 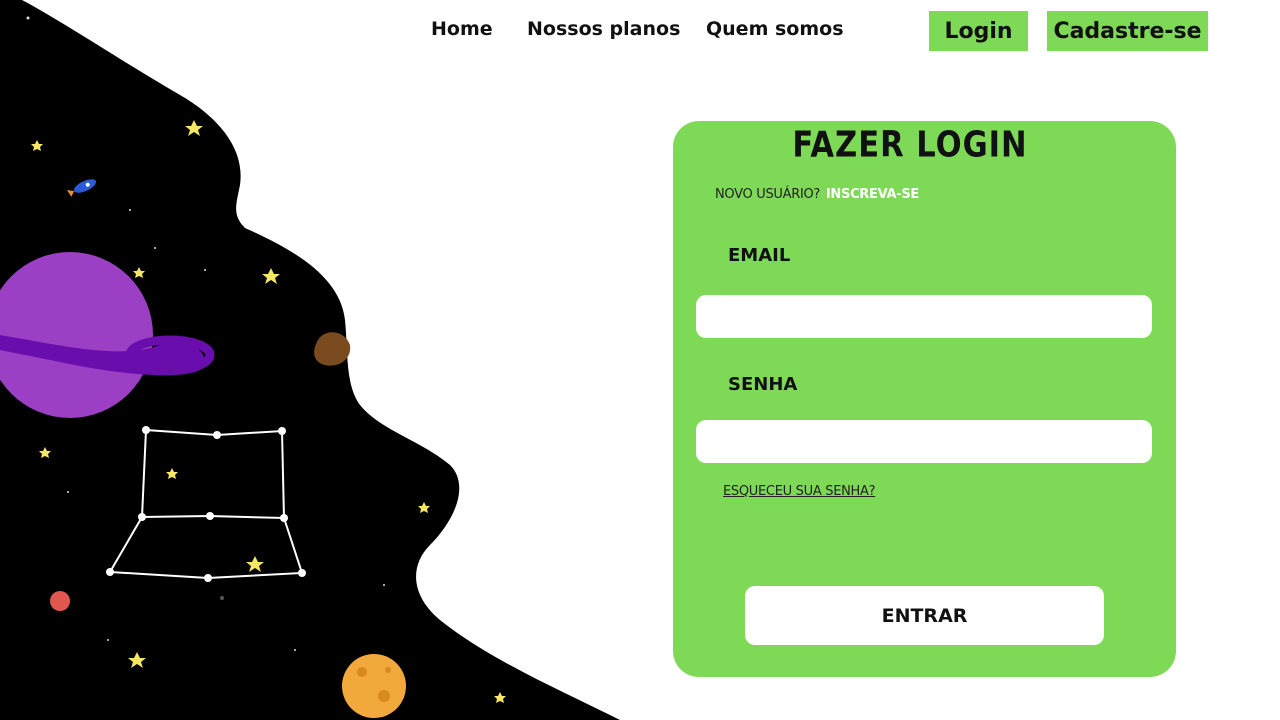 What do you see at coordinates (910, 145) in the screenshot?
I see `login-title: FAZER LOGIN` at bounding box center [910, 145].